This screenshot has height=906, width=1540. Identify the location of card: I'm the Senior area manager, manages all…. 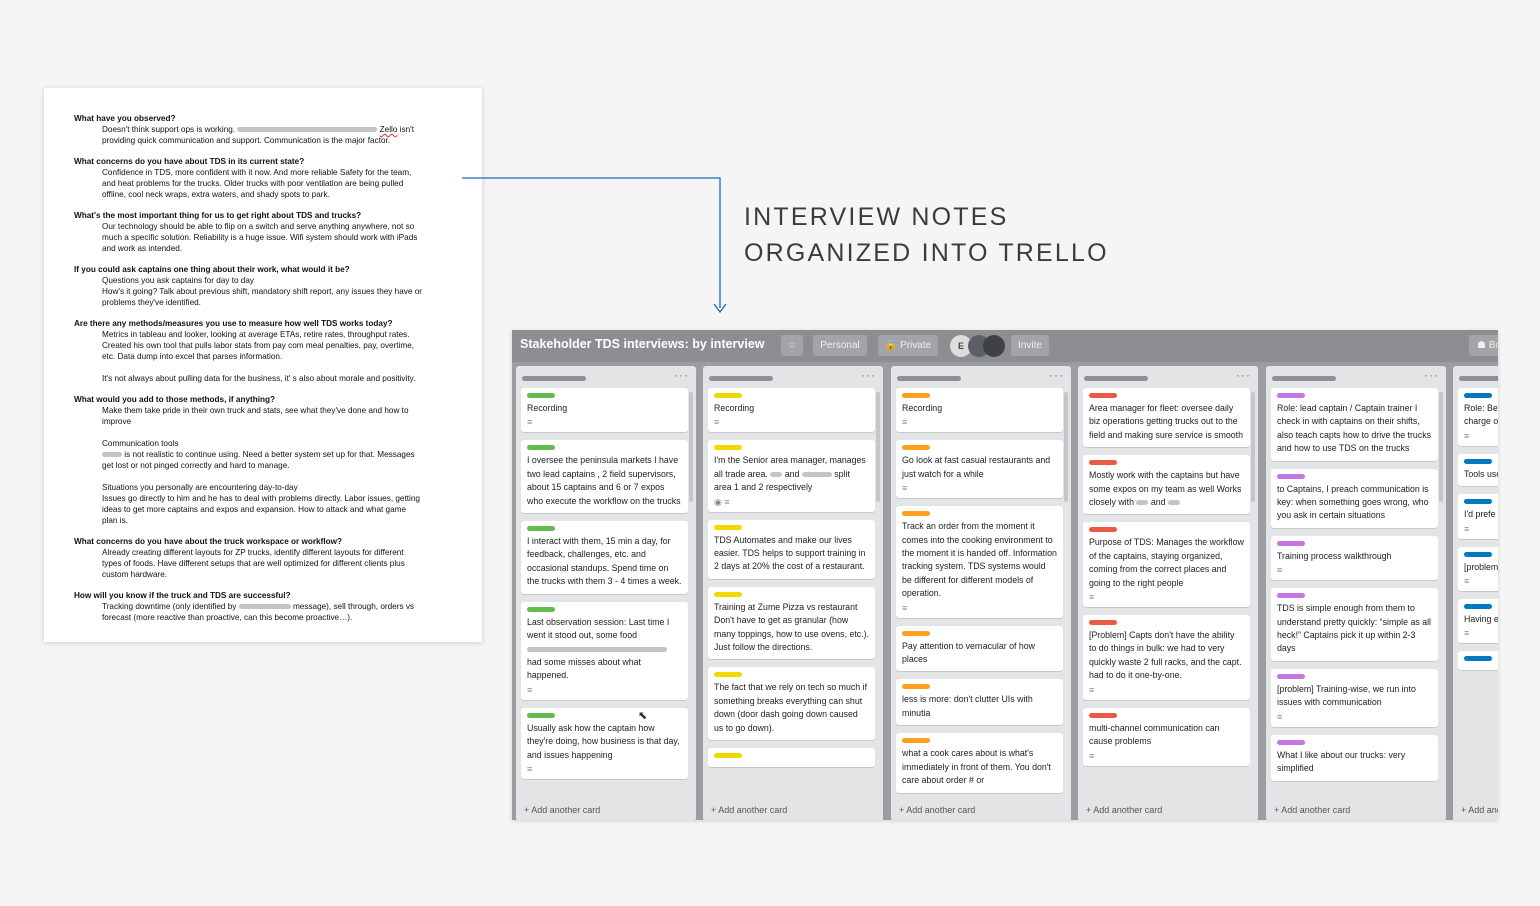
(791, 476).